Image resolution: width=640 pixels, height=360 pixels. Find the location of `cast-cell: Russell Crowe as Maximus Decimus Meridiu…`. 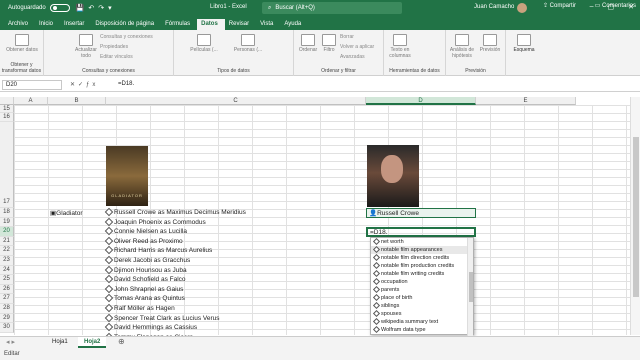

cast-cell: Russell Crowe as Maximus Decimus Meridiu… is located at coordinates (175, 212).